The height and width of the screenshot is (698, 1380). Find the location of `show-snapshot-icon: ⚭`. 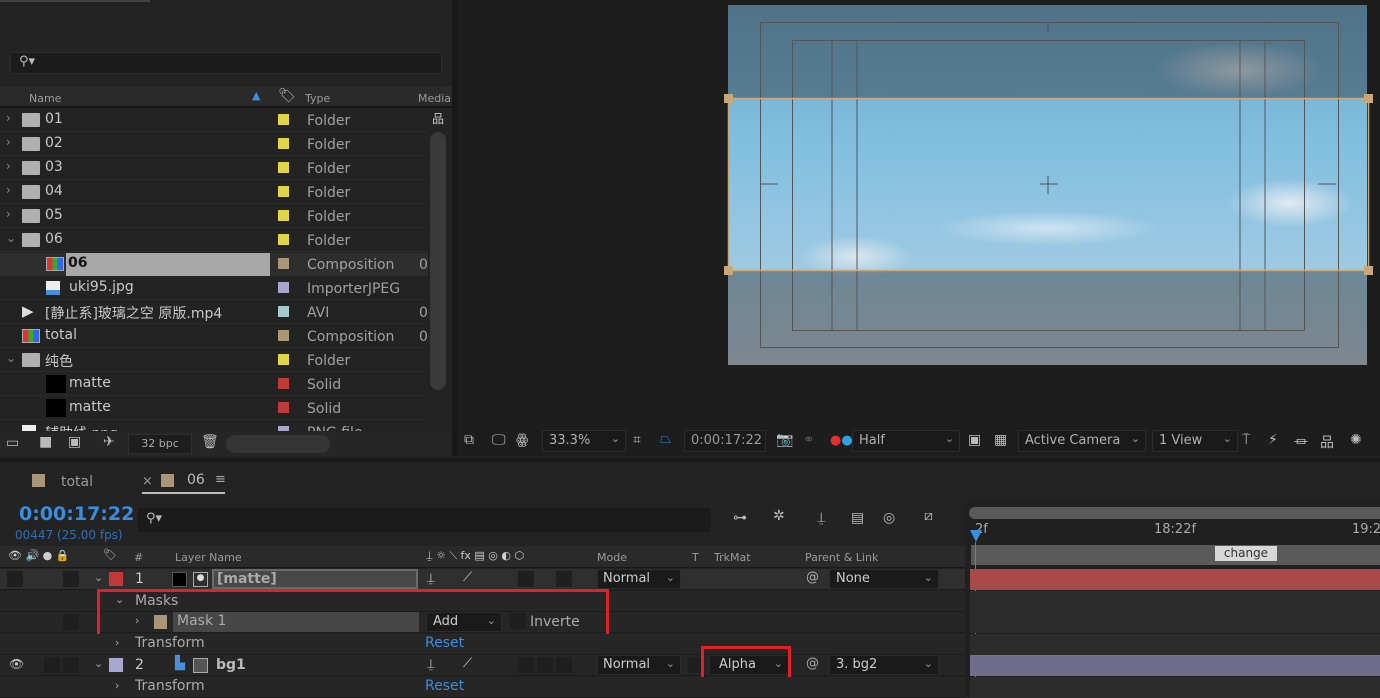

show-snapshot-icon: ⚭ is located at coordinates (809, 440).